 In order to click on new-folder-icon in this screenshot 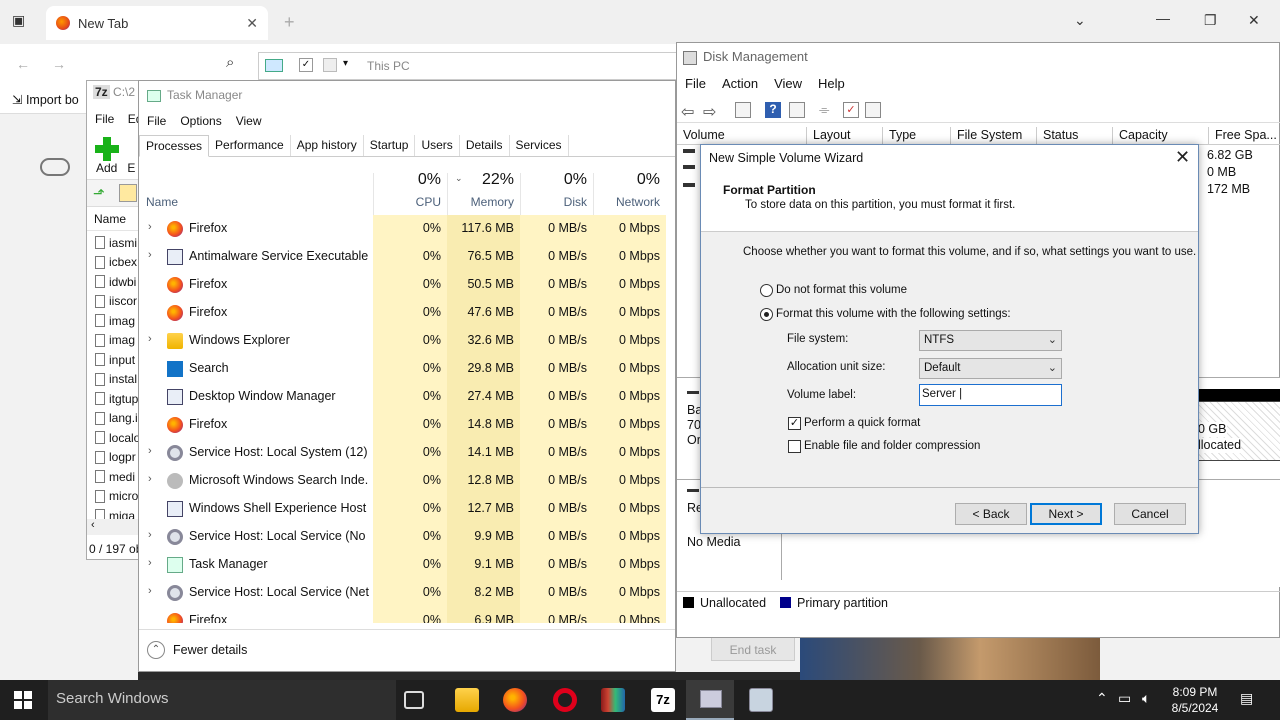, I will do `click(330, 65)`.